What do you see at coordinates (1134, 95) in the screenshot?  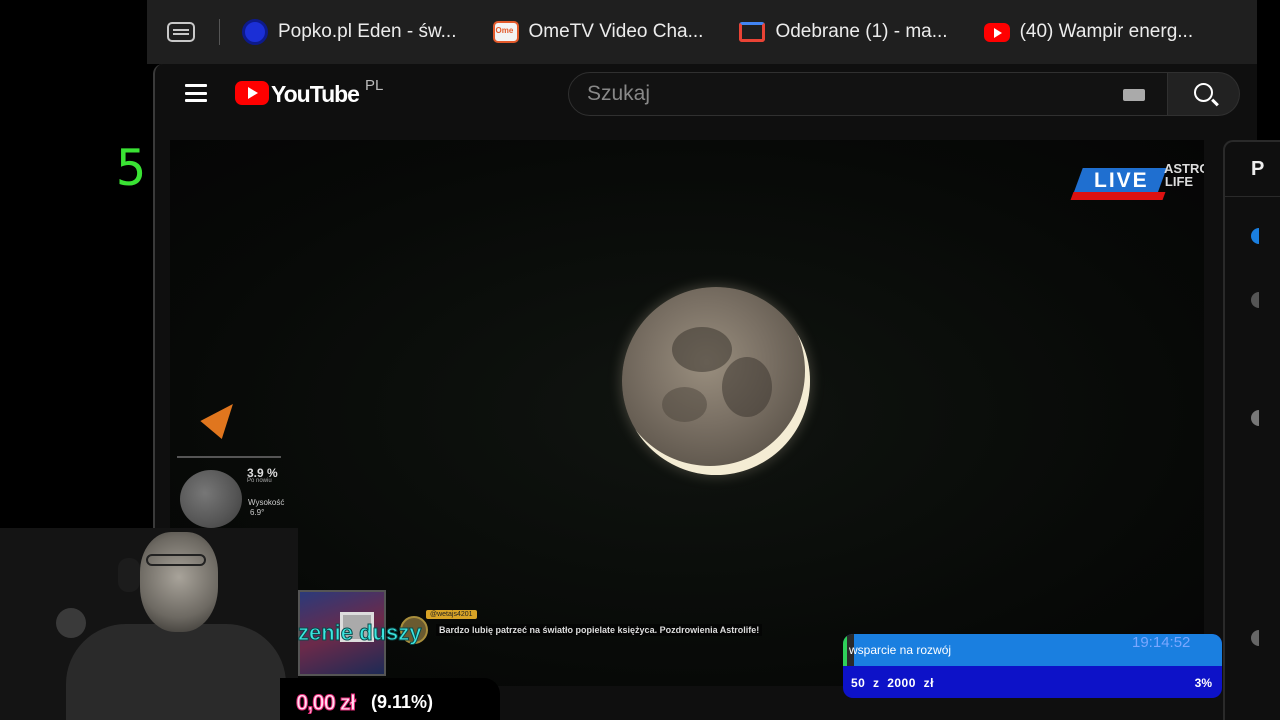 I see `keyboard-icon` at bounding box center [1134, 95].